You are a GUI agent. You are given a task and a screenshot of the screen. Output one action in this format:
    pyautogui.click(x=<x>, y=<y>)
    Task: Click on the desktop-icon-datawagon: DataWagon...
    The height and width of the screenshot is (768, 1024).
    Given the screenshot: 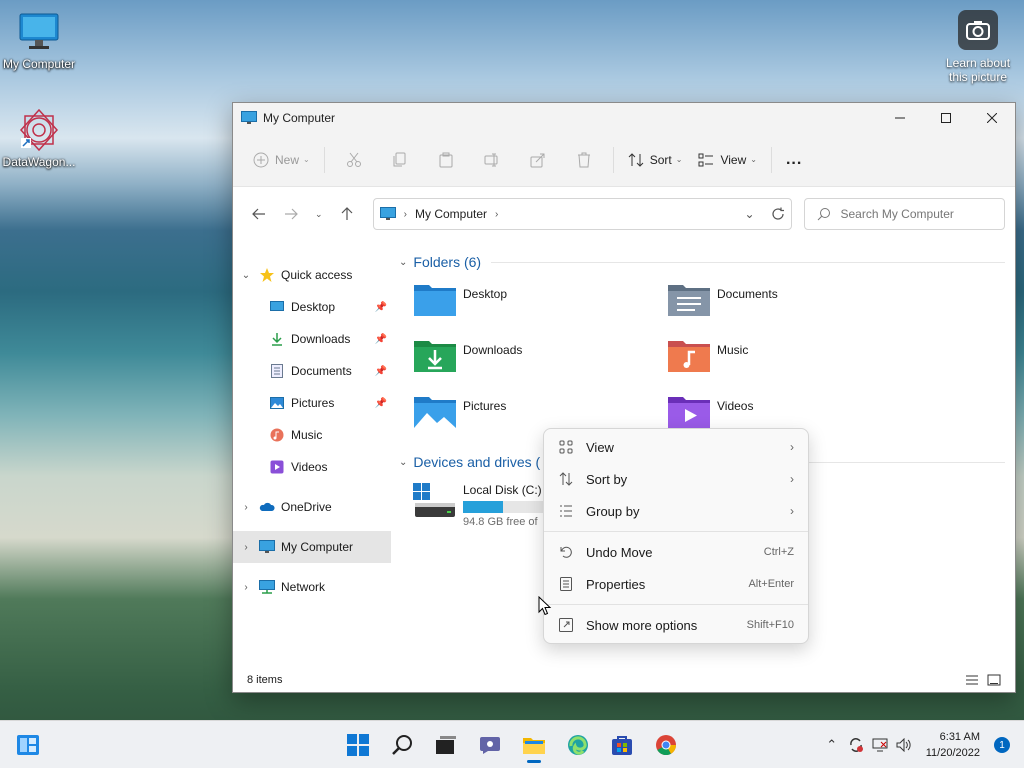 What is the action you would take?
    pyautogui.click(x=39, y=138)
    